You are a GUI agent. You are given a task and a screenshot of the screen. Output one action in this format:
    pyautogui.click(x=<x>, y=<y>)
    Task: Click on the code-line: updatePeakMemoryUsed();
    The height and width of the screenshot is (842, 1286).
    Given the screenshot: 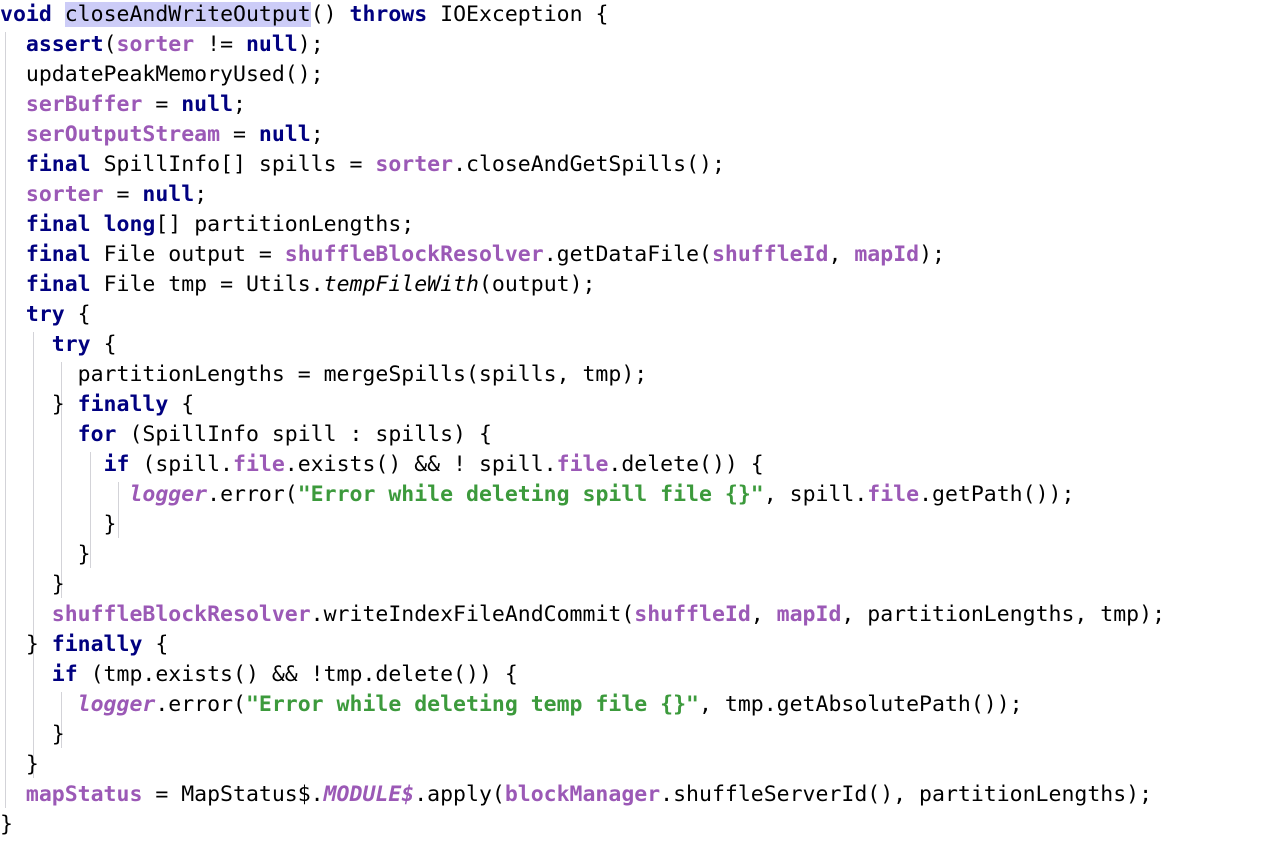 What is the action you would take?
    pyautogui.click(x=643, y=75)
    